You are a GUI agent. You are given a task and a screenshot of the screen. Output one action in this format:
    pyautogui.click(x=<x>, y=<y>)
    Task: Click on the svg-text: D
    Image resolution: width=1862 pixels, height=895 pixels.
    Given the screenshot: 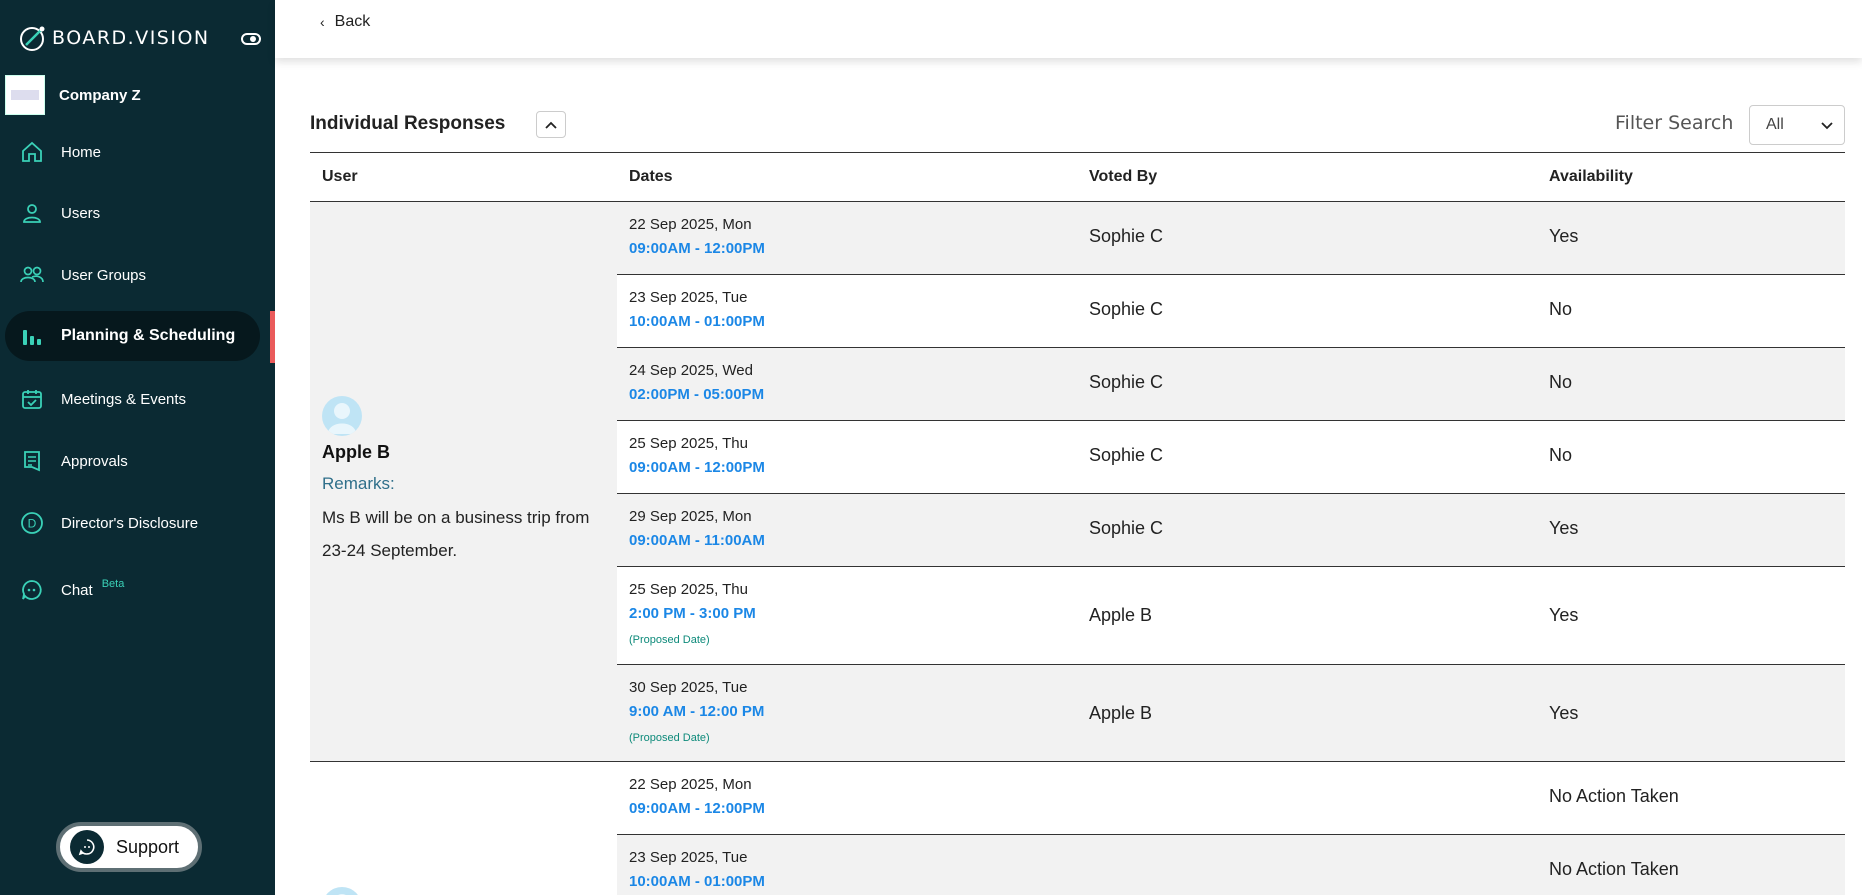 What is the action you would take?
    pyautogui.click(x=32, y=524)
    